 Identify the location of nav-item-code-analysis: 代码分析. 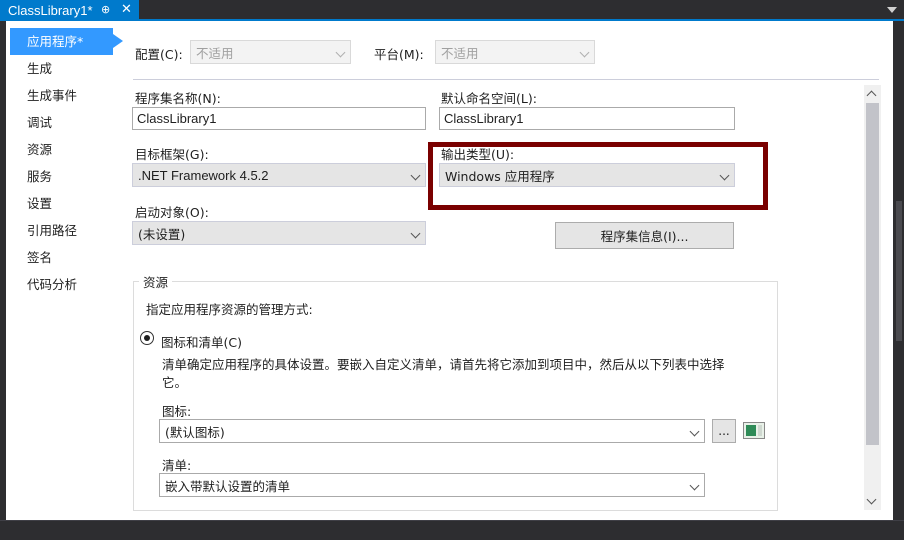
(61, 284).